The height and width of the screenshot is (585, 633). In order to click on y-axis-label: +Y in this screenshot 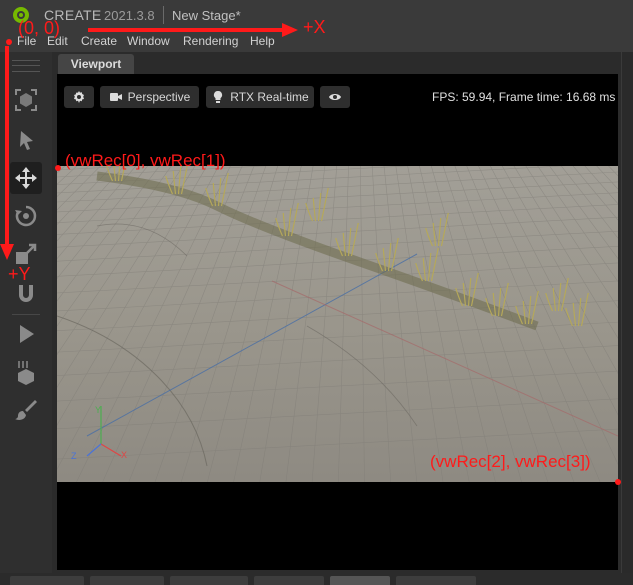, I will do `click(19, 274)`.